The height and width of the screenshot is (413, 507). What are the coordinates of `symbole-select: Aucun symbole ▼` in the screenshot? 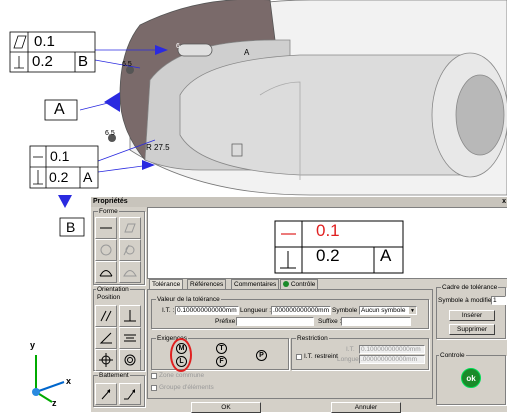 It's located at (388, 310).